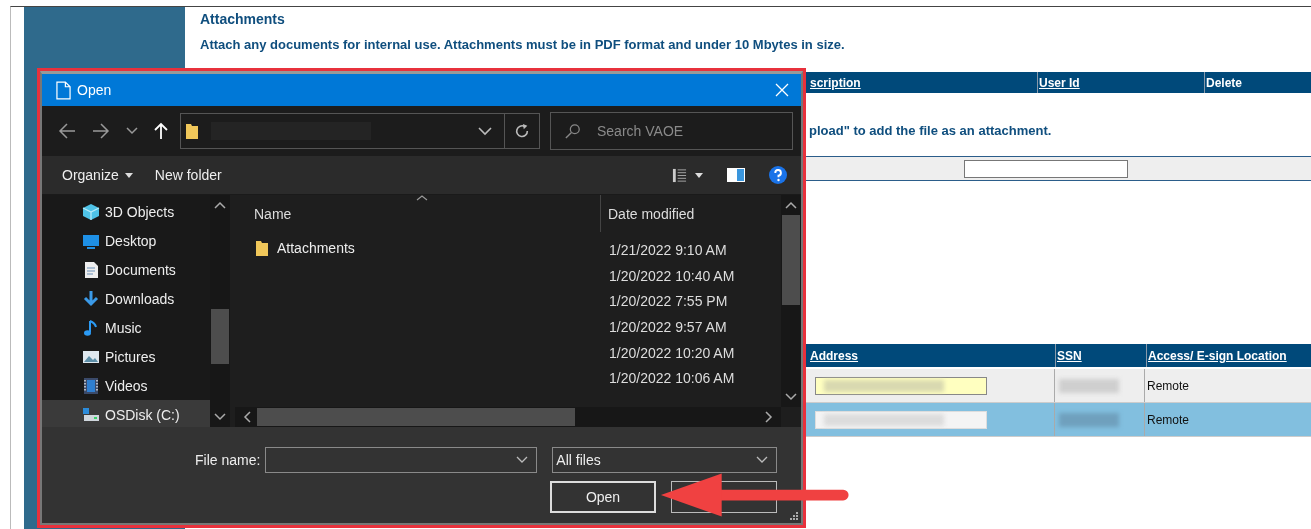 The height and width of the screenshot is (529, 1311). Describe the element at coordinates (161, 131) in the screenshot. I see `up-arrow-icon` at that location.